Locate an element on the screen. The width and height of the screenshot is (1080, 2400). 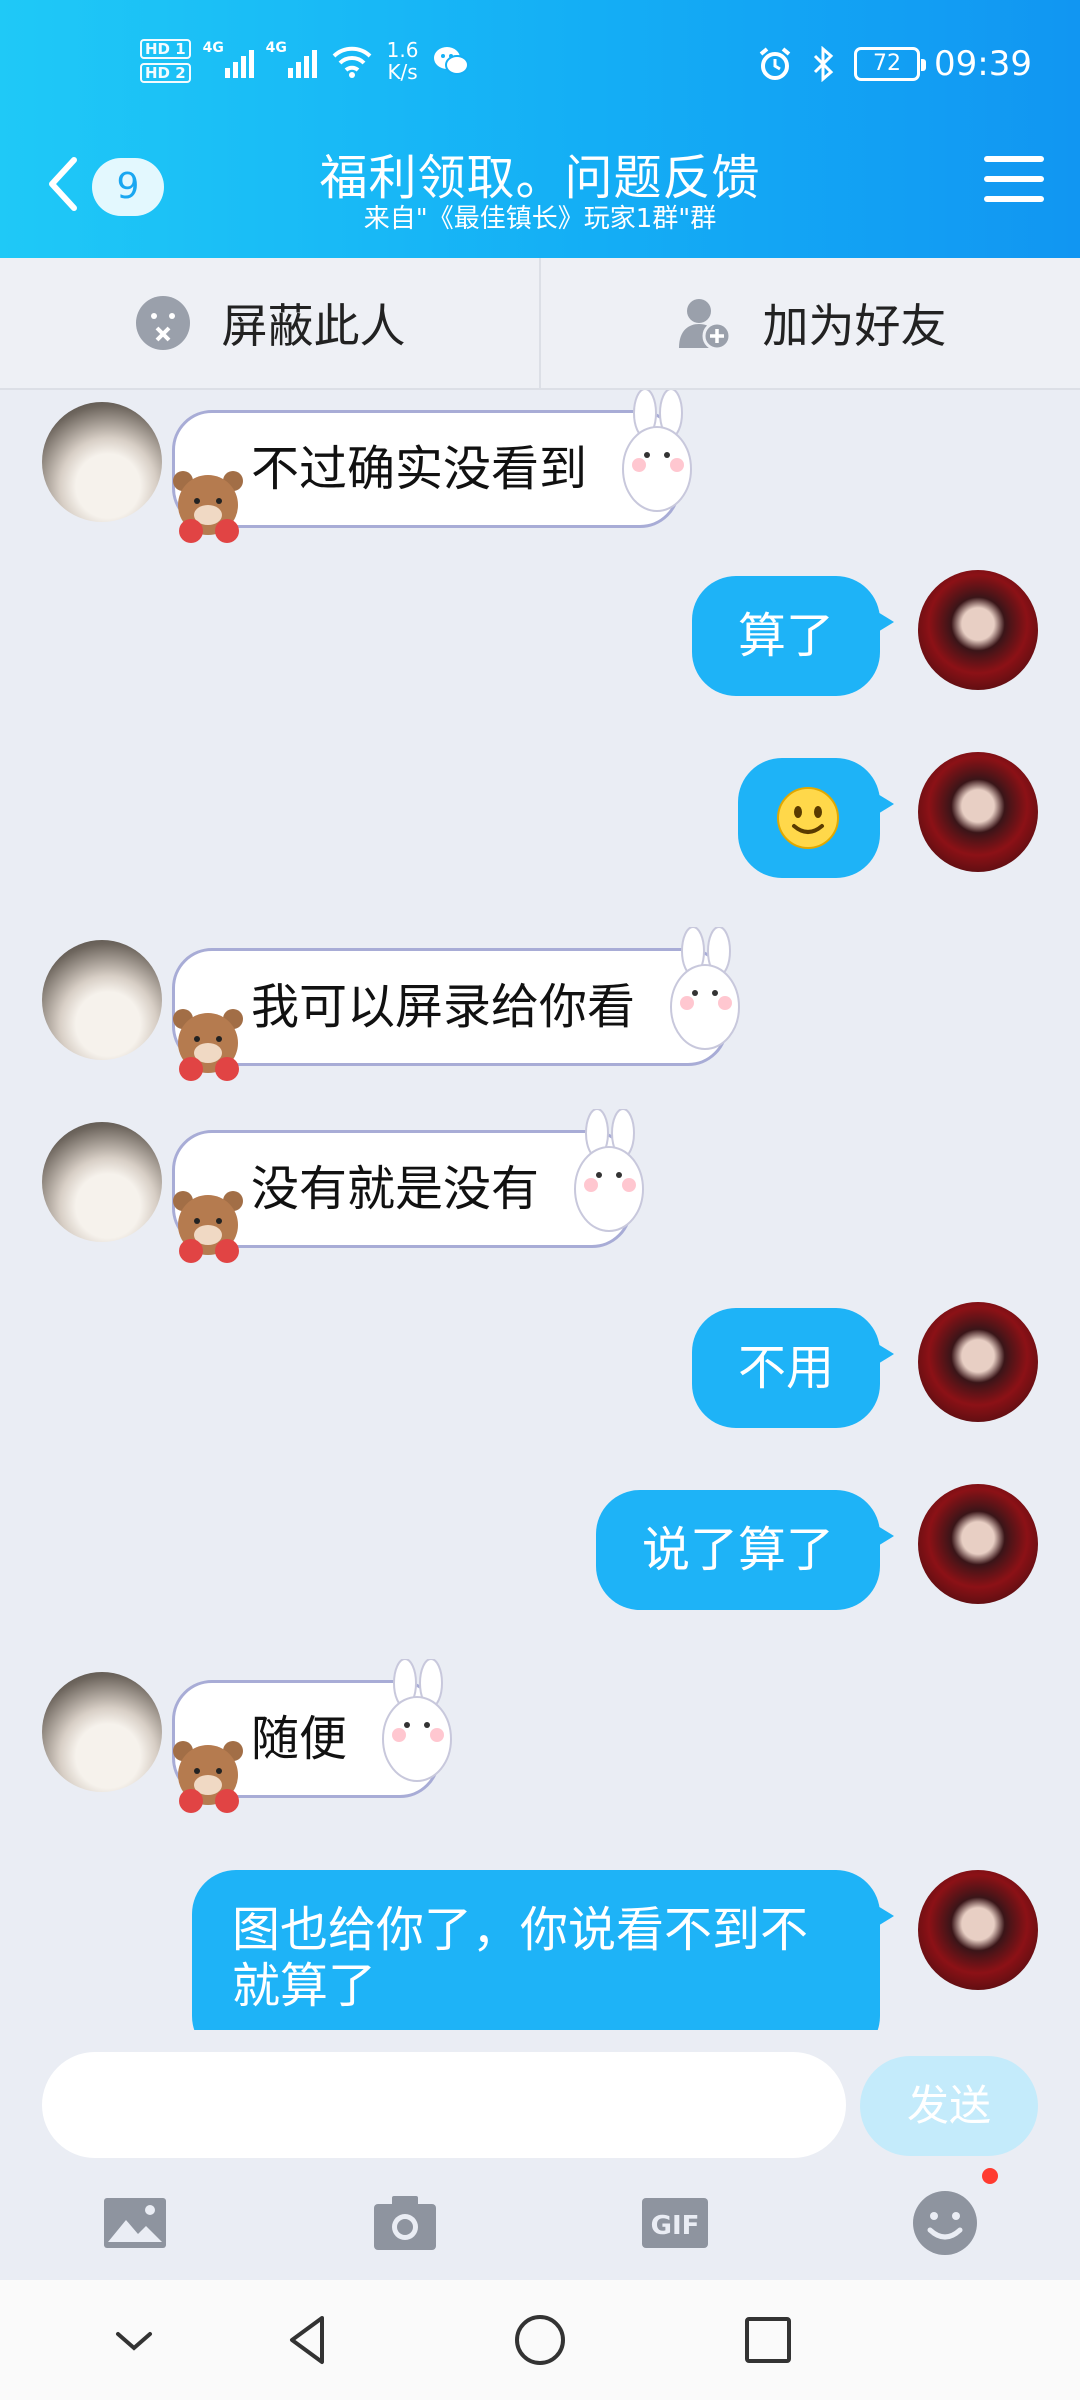
message-left: 我可以屏录给你看 is located at coordinates (540, 1004).